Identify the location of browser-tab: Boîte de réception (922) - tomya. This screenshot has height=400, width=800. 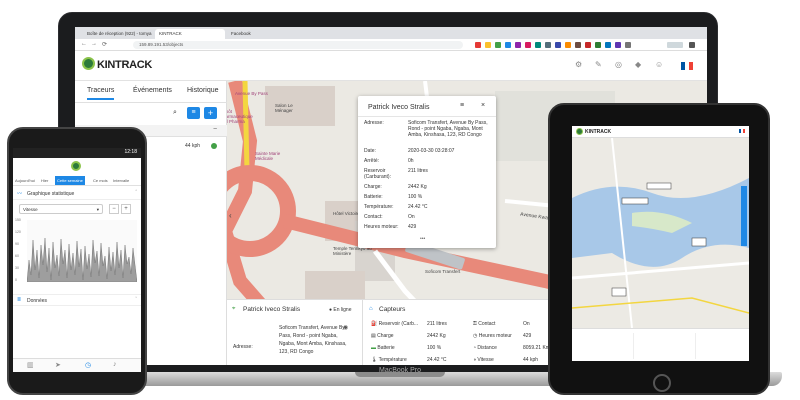
(118, 34).